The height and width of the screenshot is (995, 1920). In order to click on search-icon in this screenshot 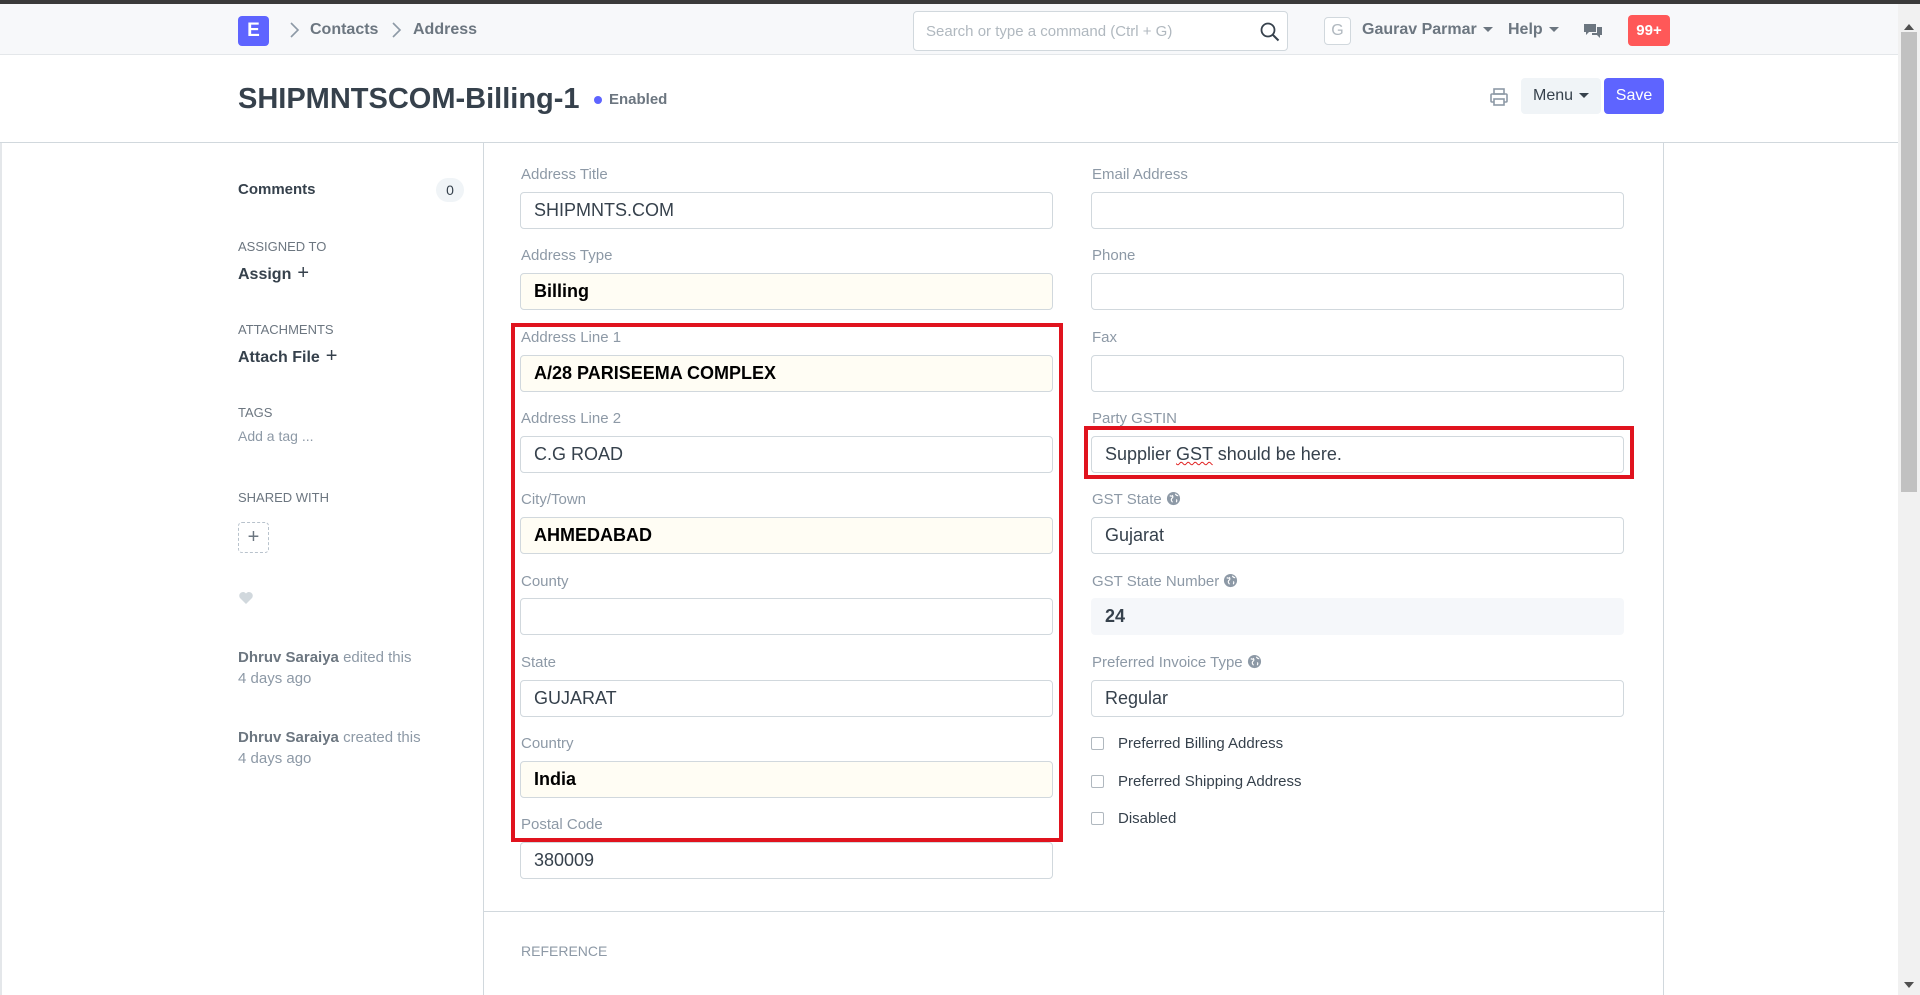, I will do `click(1270, 32)`.